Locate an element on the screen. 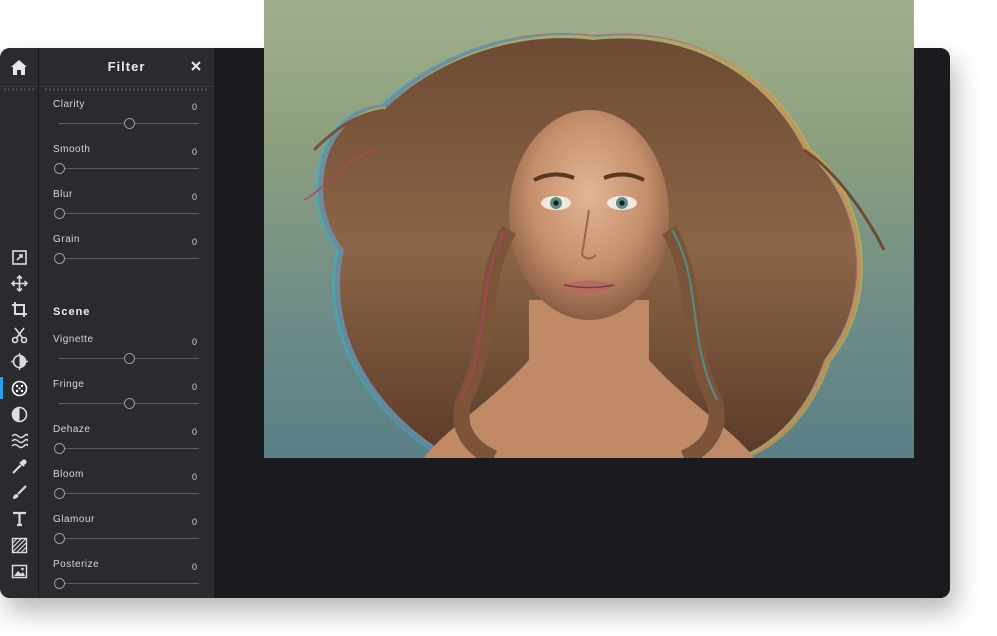 The width and height of the screenshot is (997, 636). tool-eyedropper is located at coordinates (19, 467).